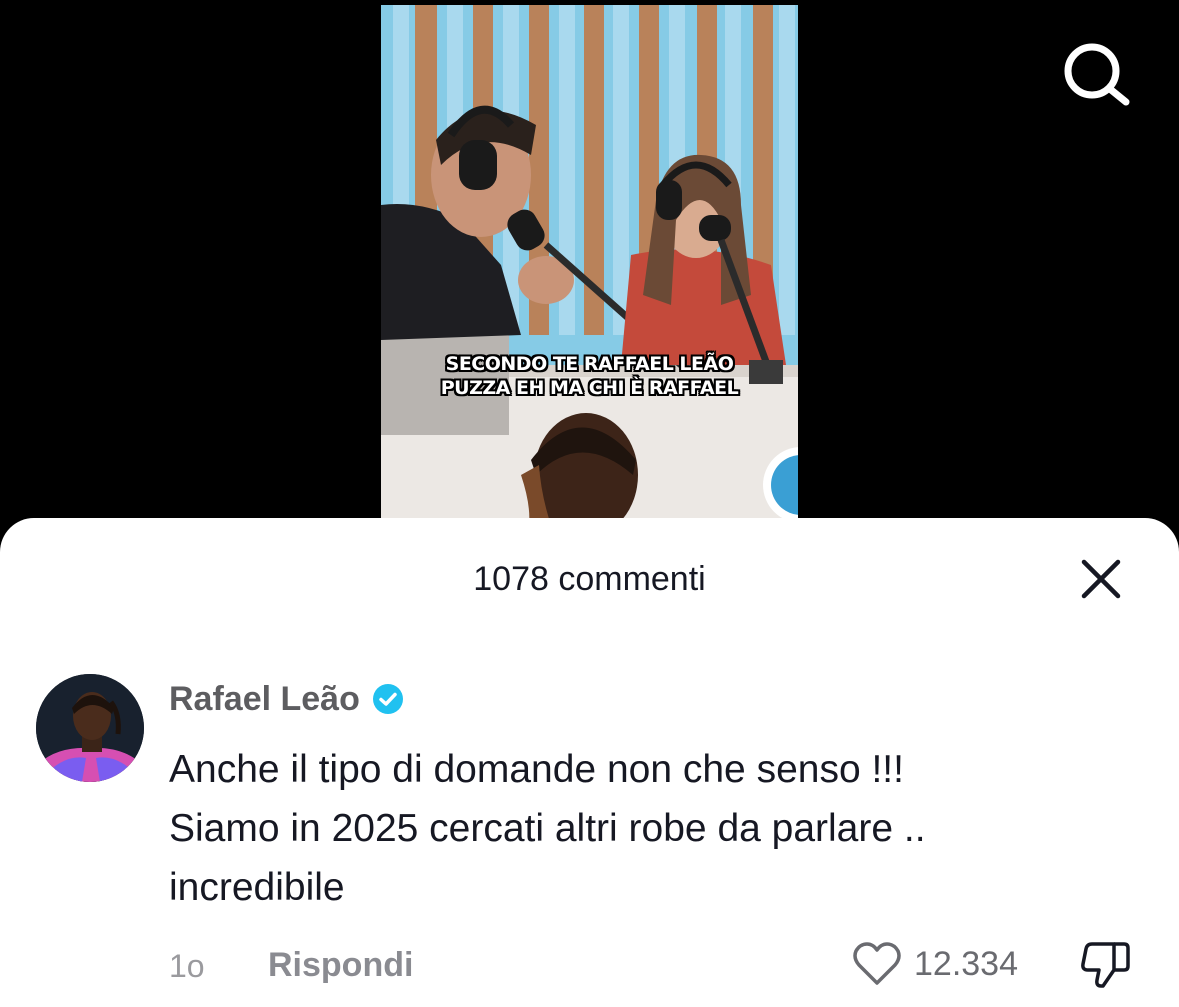  What do you see at coordinates (187, 966) in the screenshot?
I see `comment-timestamp: 1o` at bounding box center [187, 966].